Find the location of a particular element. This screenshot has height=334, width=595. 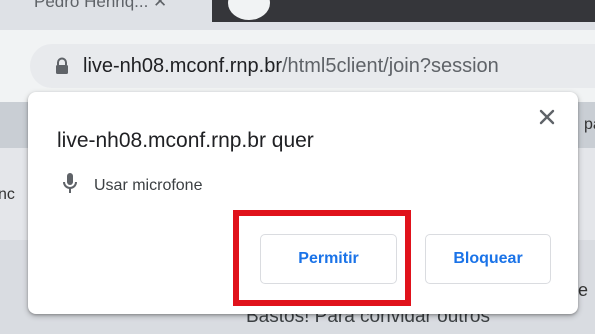

allow-button: Permitir is located at coordinates (328, 259).